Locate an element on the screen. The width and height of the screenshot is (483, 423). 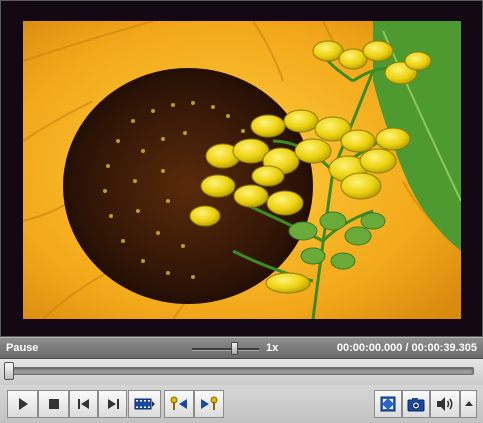
play-button is located at coordinates (22, 404).